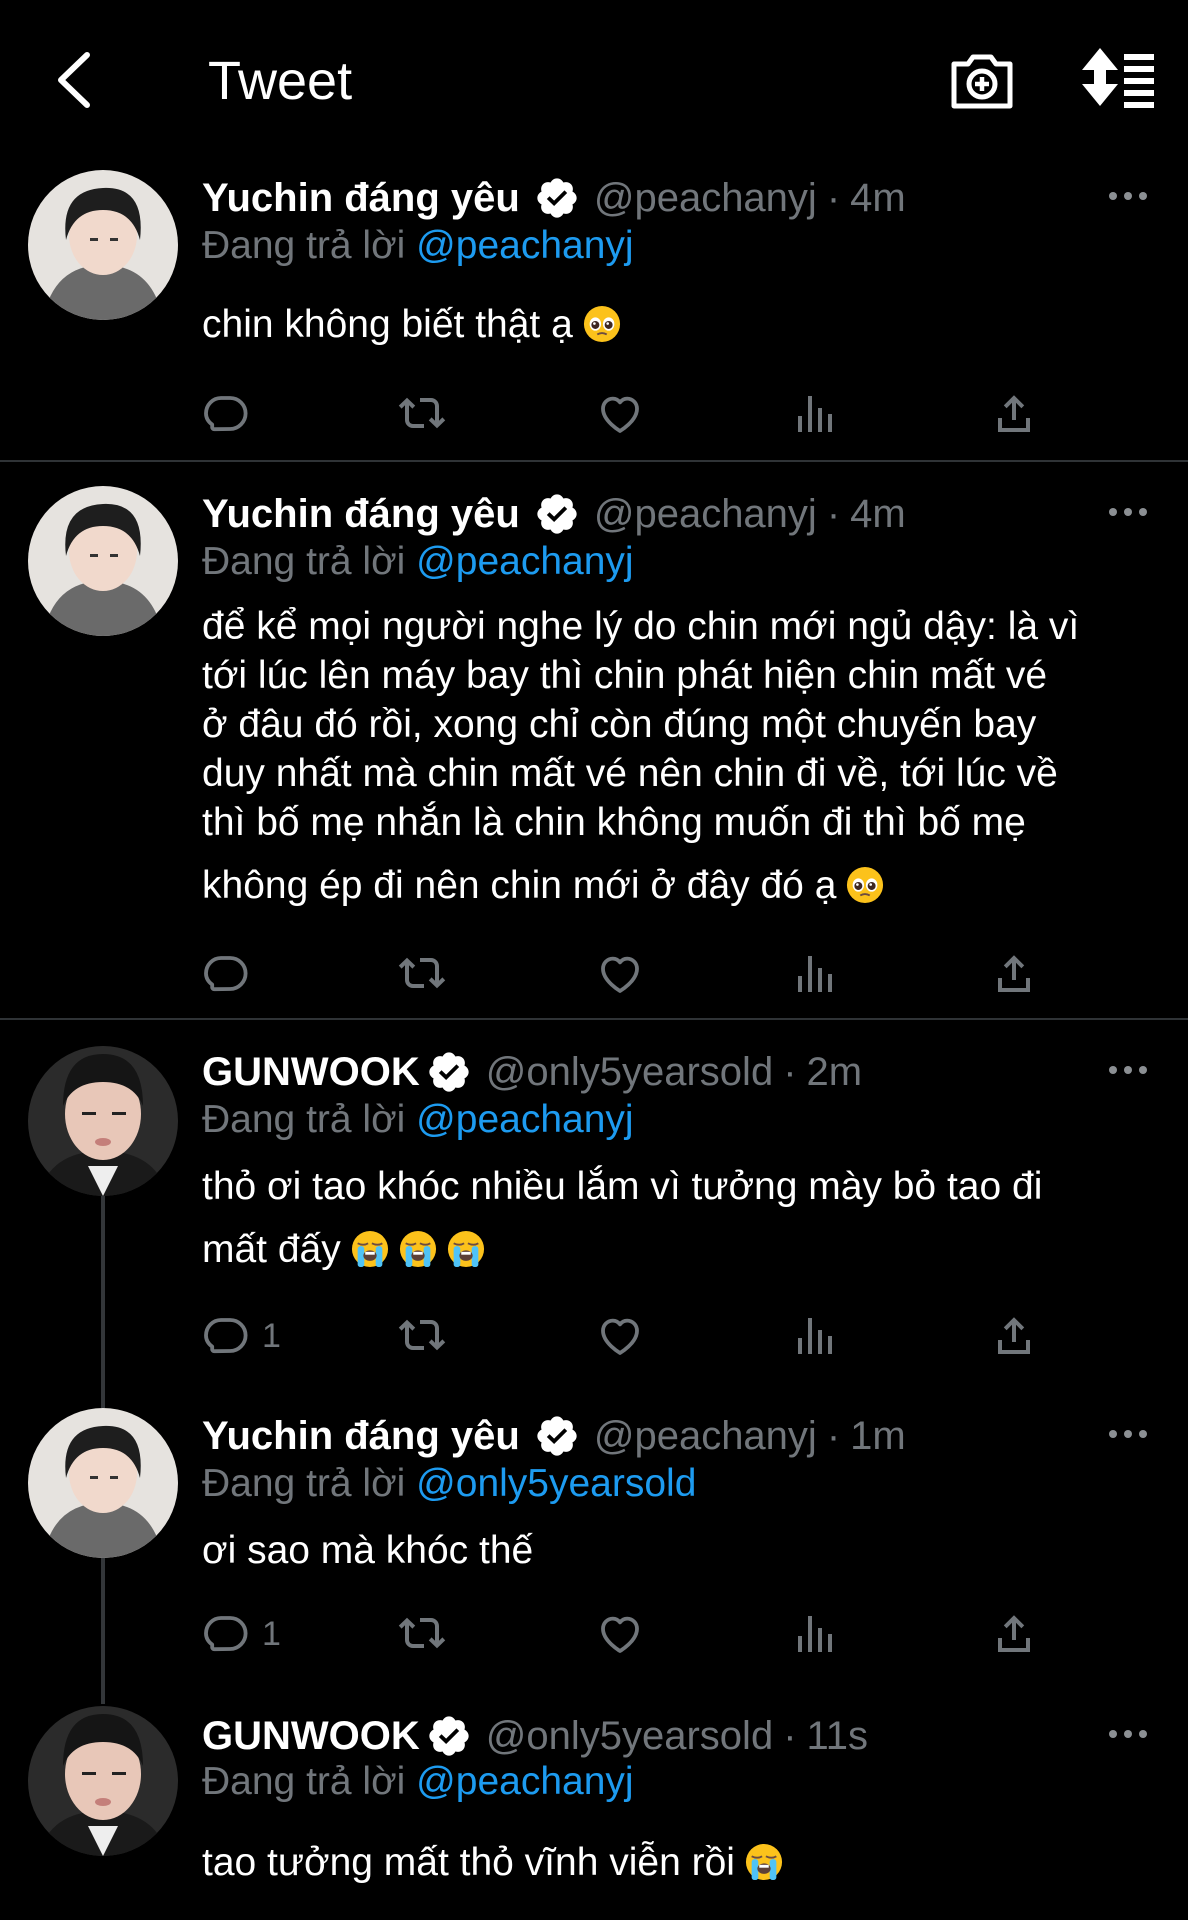 Image resolution: width=1188 pixels, height=1920 pixels. I want to click on back-arrow-icon, so click(74, 80).